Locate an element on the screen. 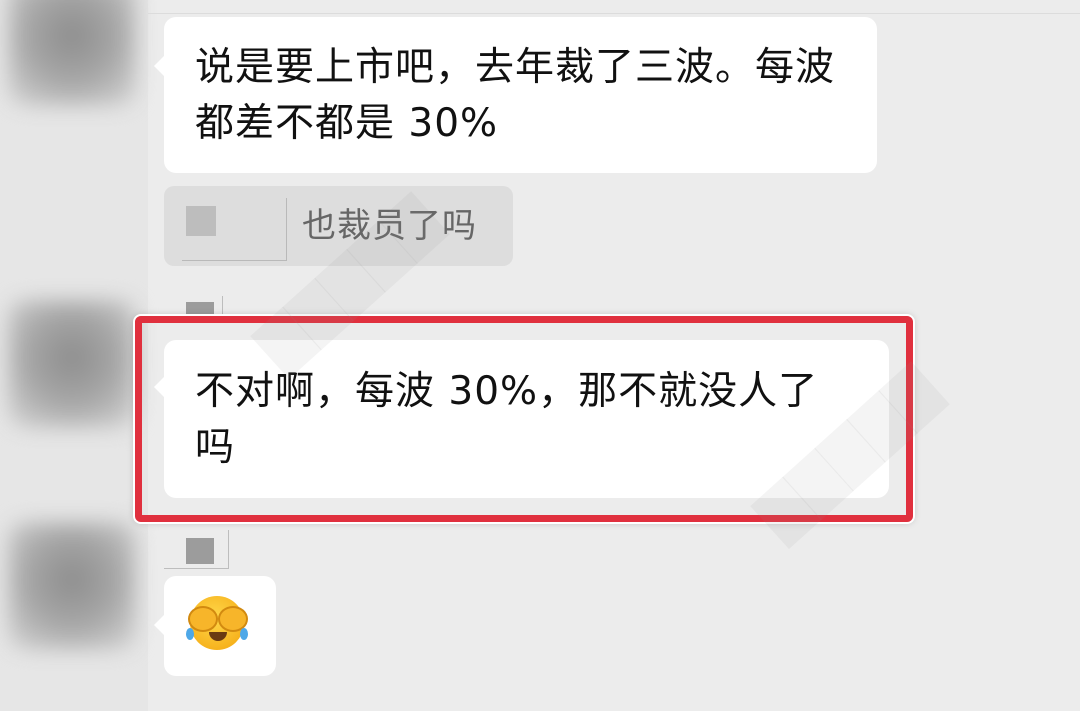 The width and height of the screenshot is (1080, 711). message-bubble is located at coordinates (215, 626).